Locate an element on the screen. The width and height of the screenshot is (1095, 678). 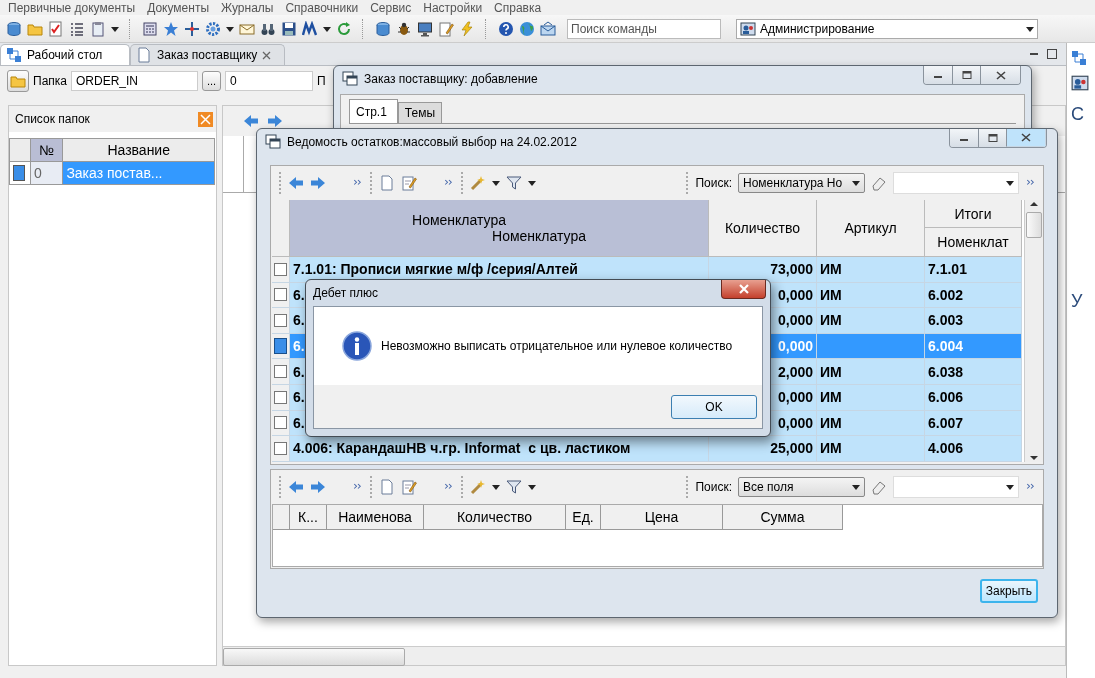
save-icon is located at coordinates (289, 28).